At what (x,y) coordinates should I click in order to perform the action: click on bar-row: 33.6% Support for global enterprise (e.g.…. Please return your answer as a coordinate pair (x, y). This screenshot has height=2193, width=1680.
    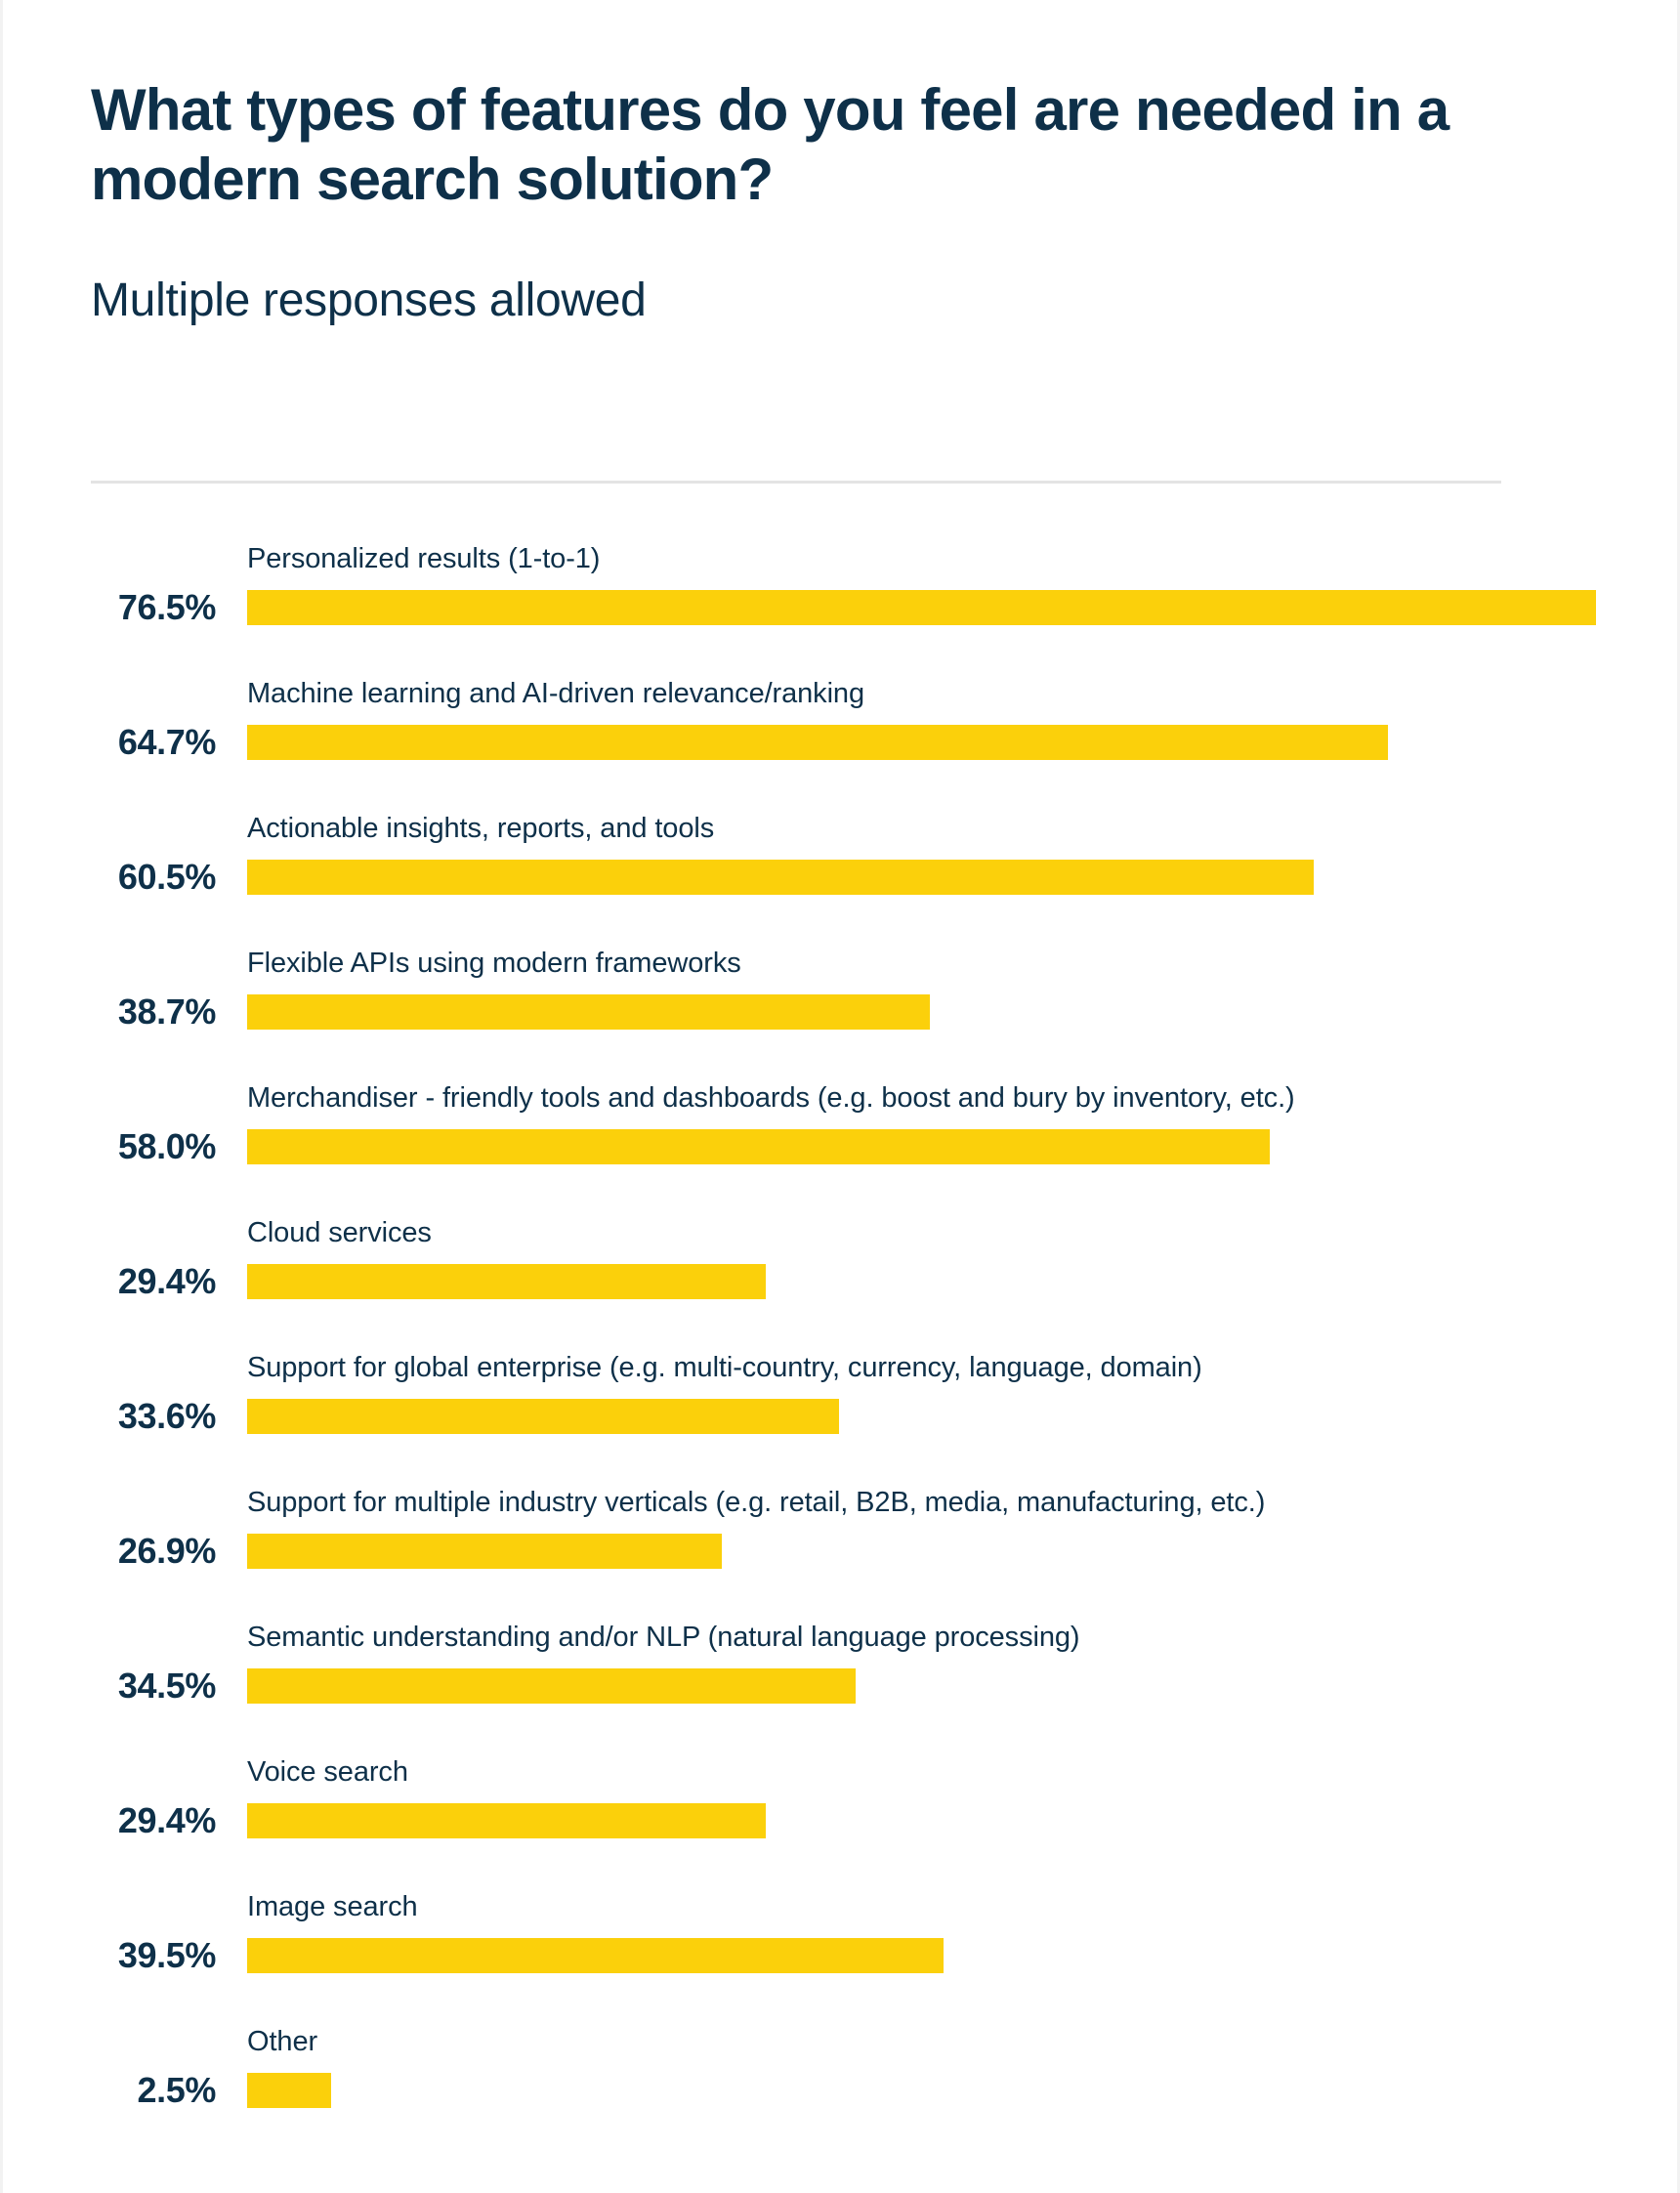
    Looking at the image, I should click on (841, 1410).